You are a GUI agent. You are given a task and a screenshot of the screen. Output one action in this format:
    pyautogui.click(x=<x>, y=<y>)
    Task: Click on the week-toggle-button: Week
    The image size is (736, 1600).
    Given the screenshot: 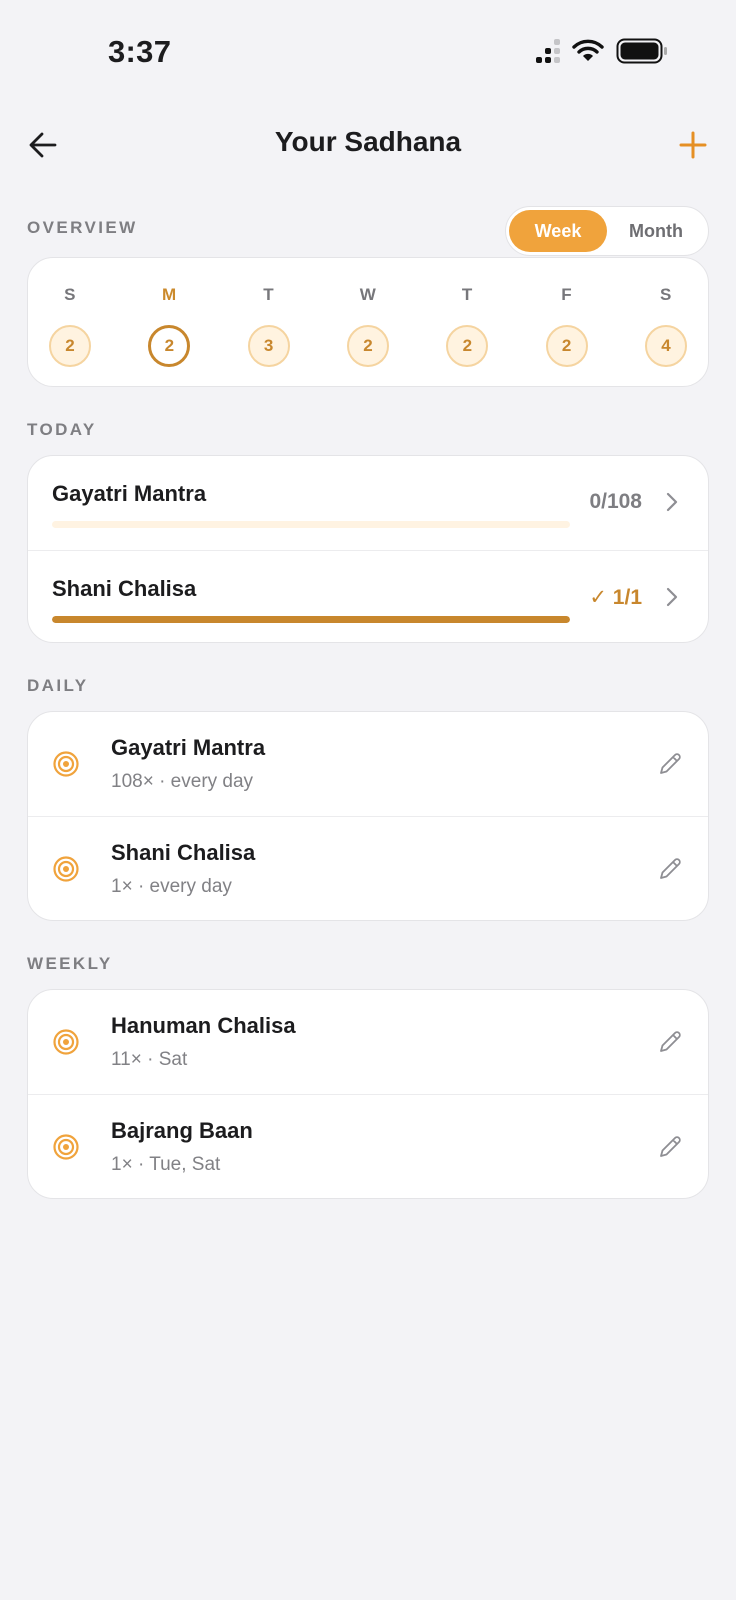 What is the action you would take?
    pyautogui.click(x=558, y=231)
    